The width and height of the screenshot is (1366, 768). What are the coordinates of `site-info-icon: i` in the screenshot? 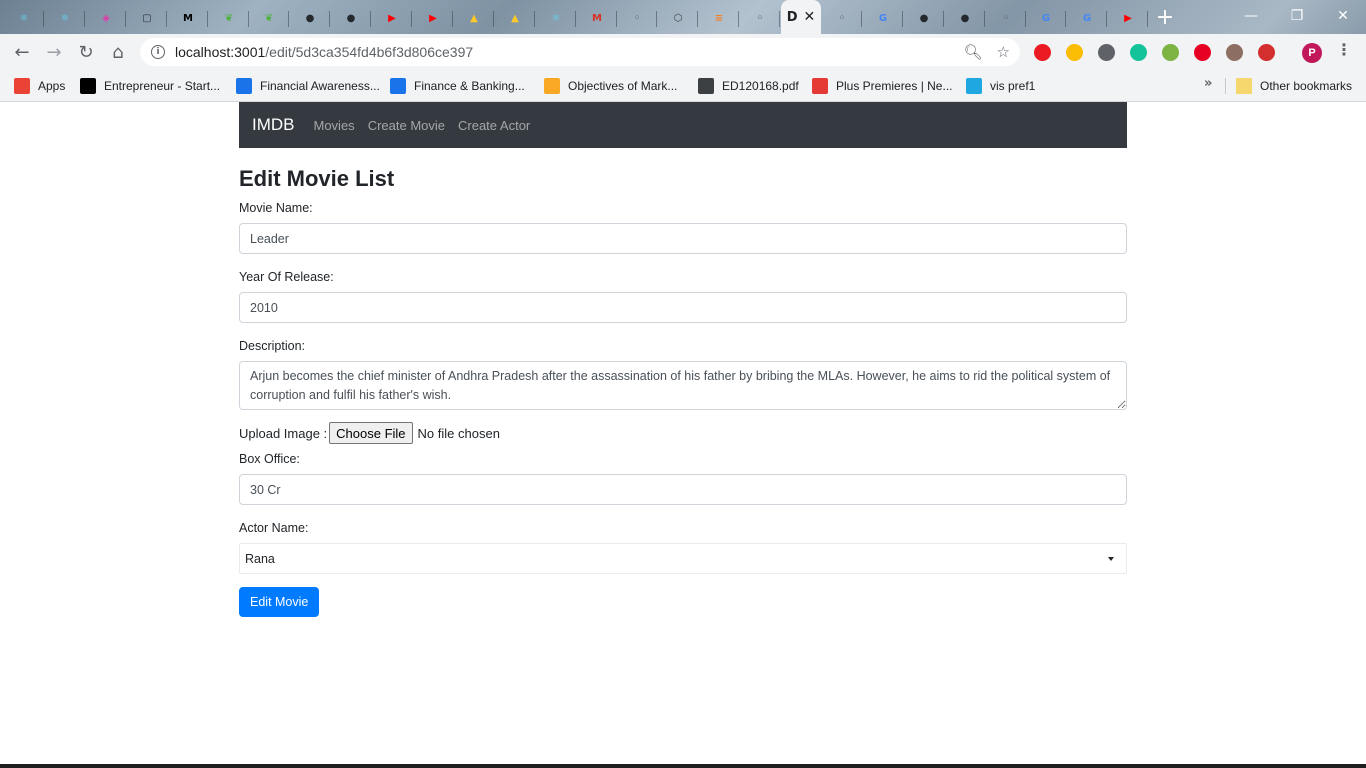 It's located at (158, 52).